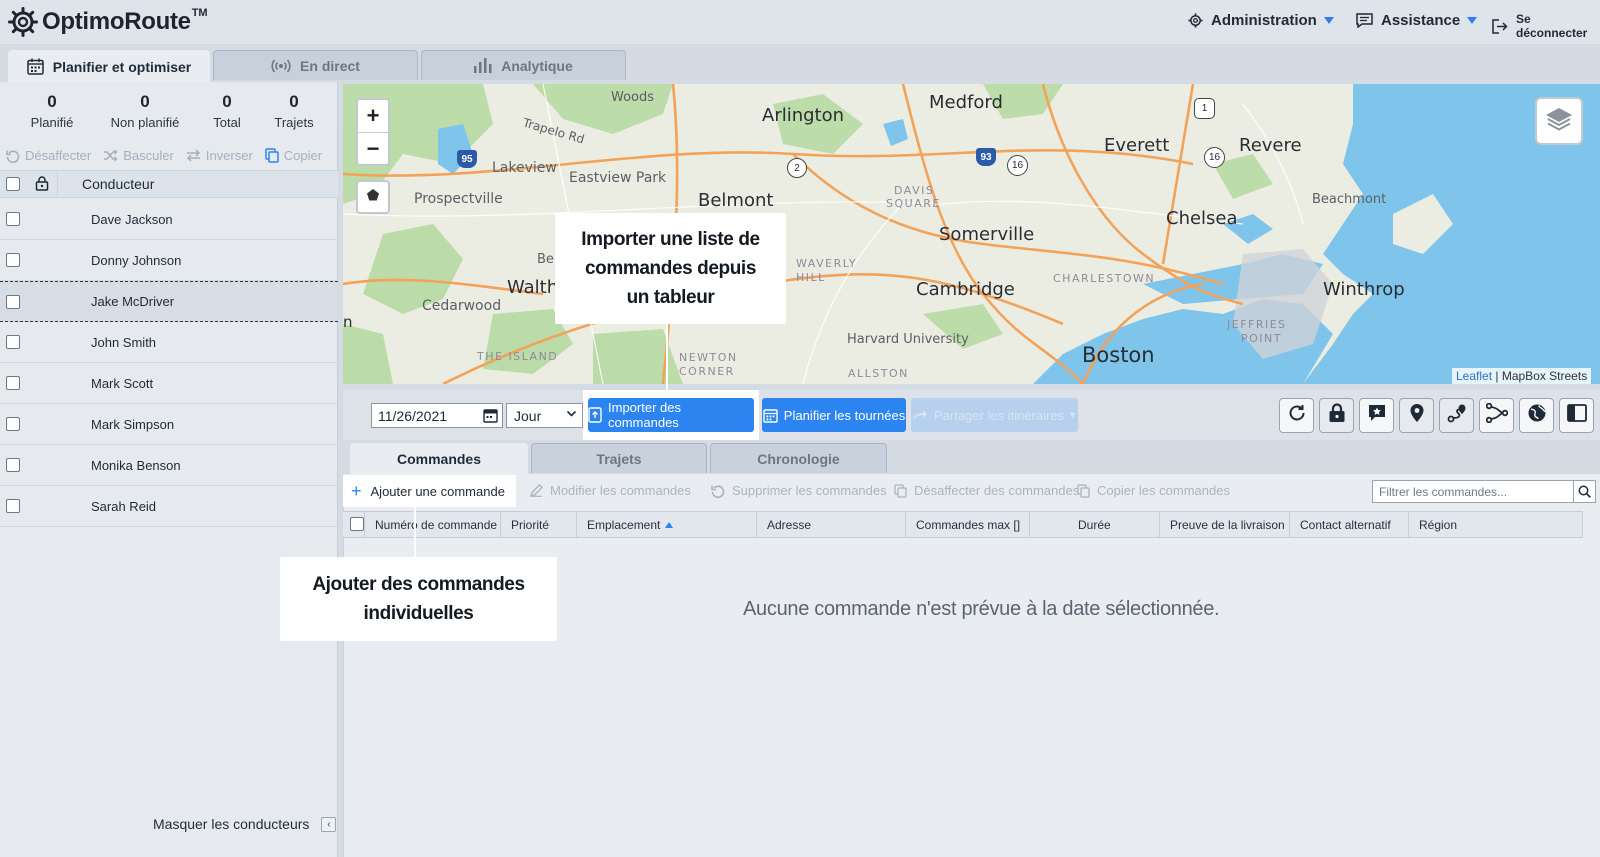 The width and height of the screenshot is (1600, 857). What do you see at coordinates (109, 66) in the screenshot?
I see `tab-plan-optimize: Planifier et optimiser` at bounding box center [109, 66].